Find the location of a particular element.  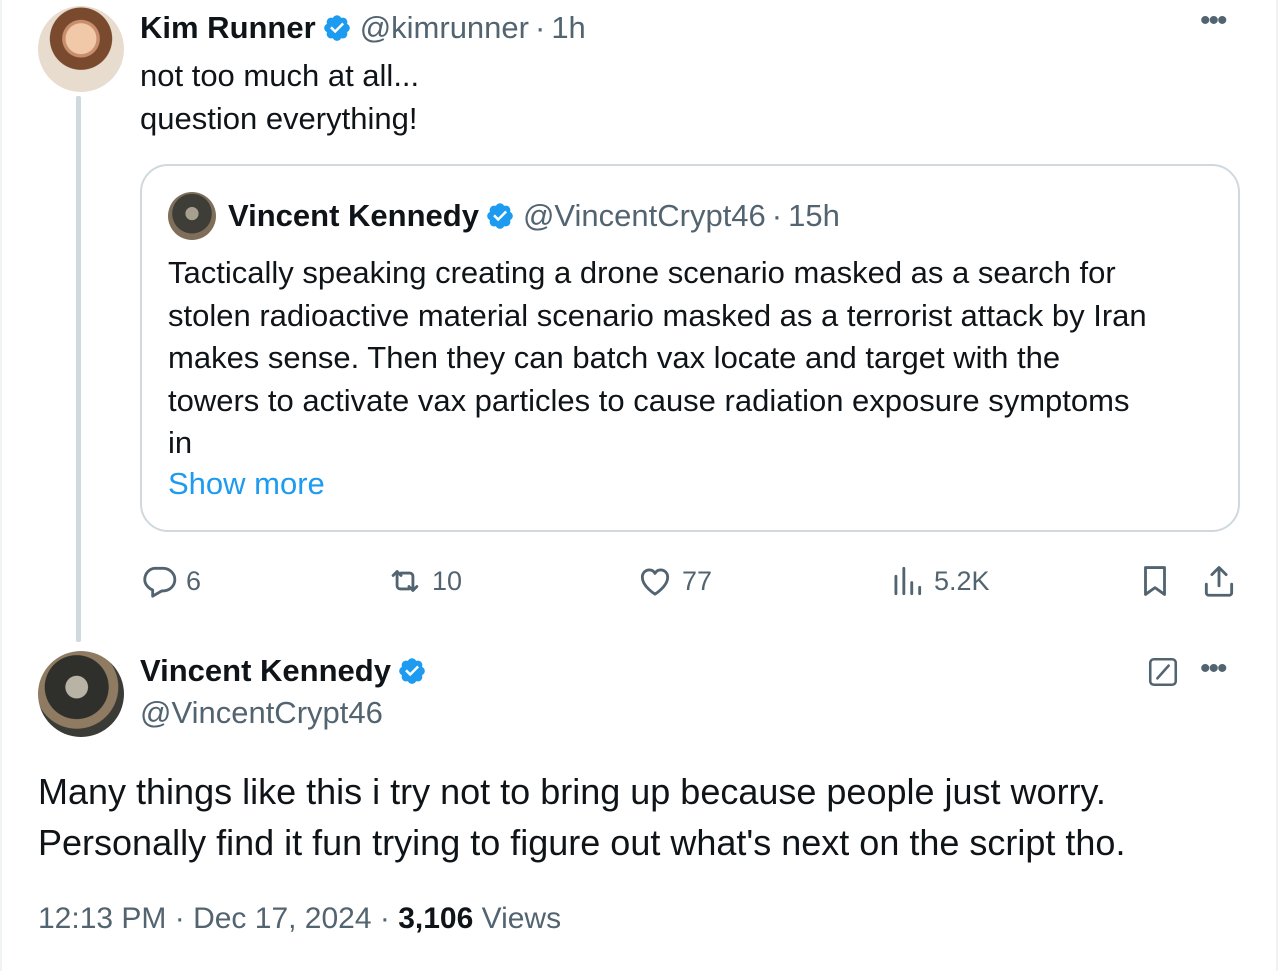

quoted-text-line: in is located at coordinates (180, 442).